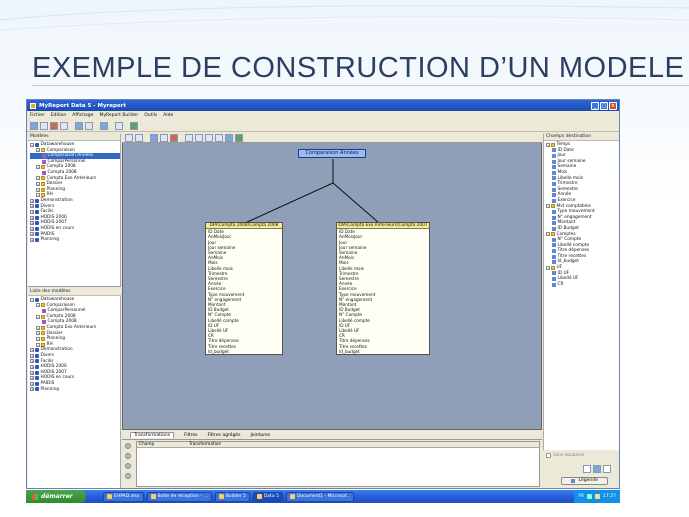 This screenshot has width=689, height=517. What do you see at coordinates (168, 115) in the screenshot?
I see `menu-aide: Aide` at bounding box center [168, 115].